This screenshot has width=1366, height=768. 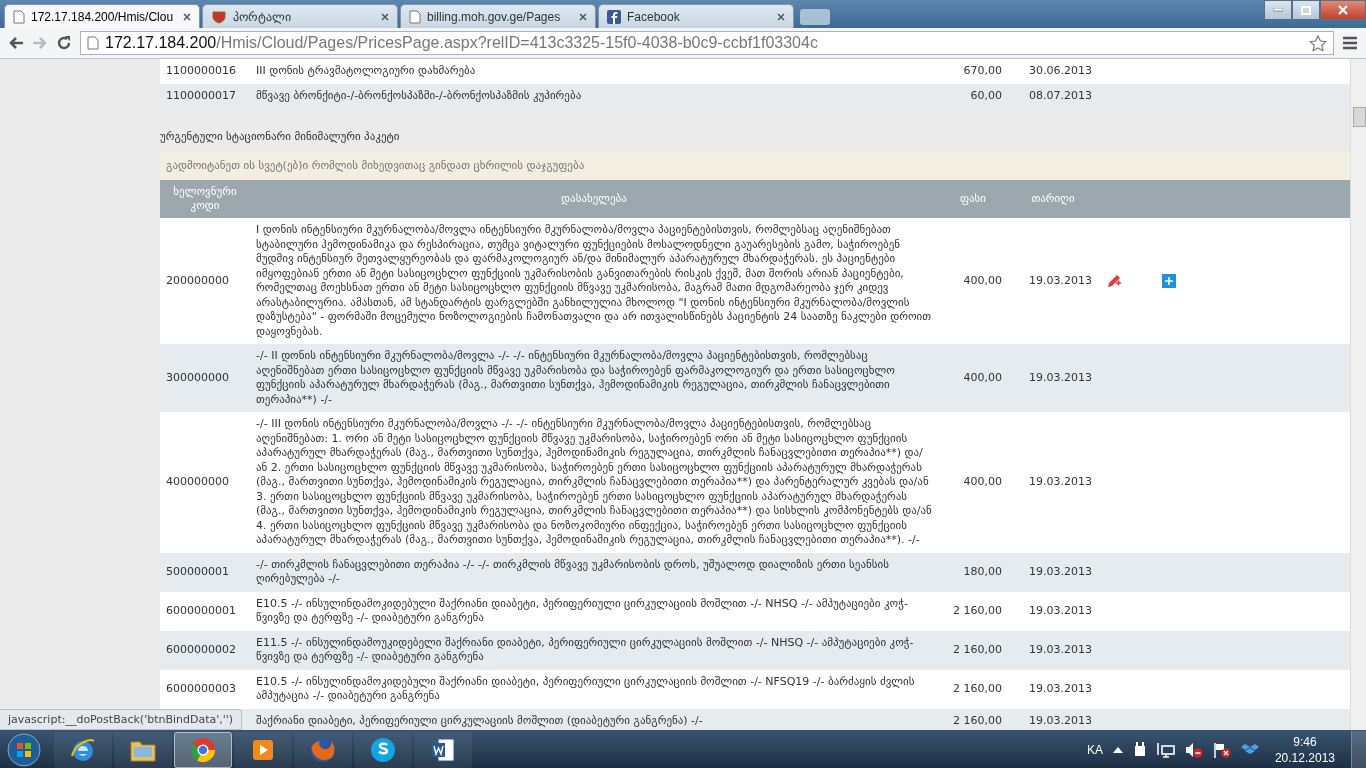 I want to click on browser-tab: 172.17.184.200/Hmis/Clou, so click(x=102, y=16).